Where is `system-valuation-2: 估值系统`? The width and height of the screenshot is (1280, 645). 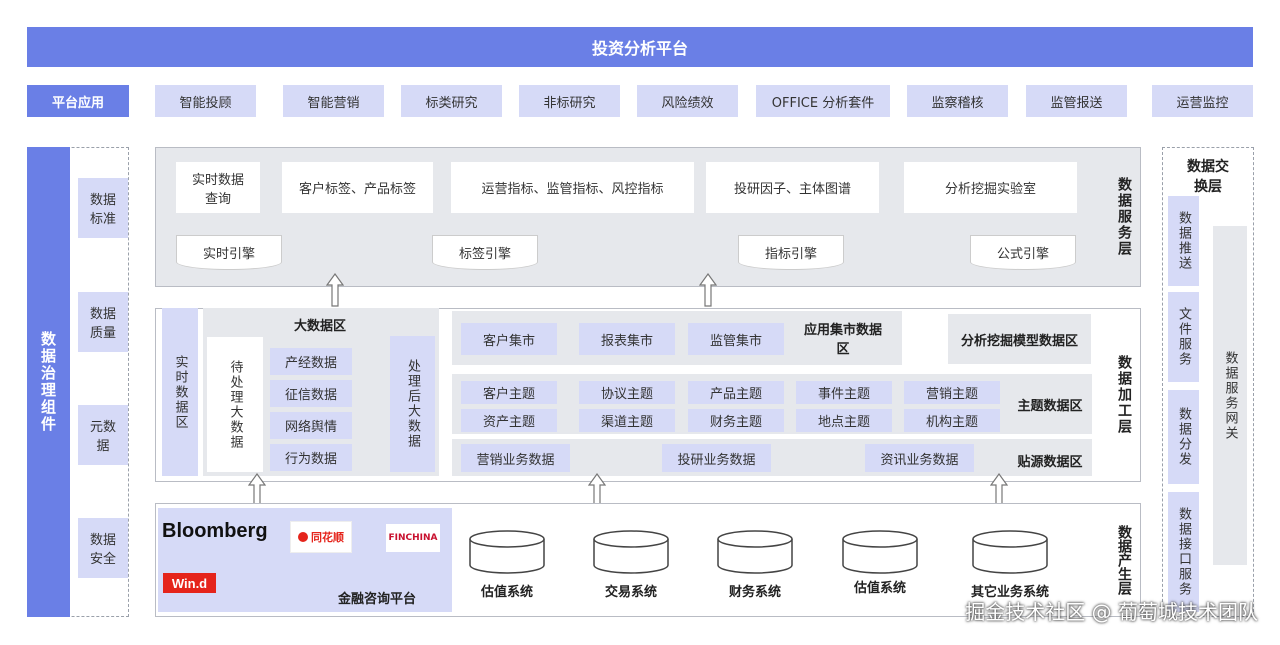 system-valuation-2: 估值系统 is located at coordinates (880, 586).